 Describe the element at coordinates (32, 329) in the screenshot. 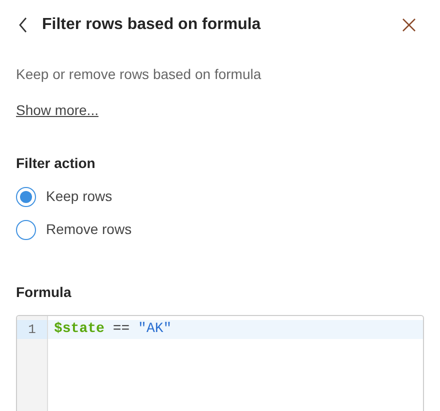

I see `line-number: 1` at that location.